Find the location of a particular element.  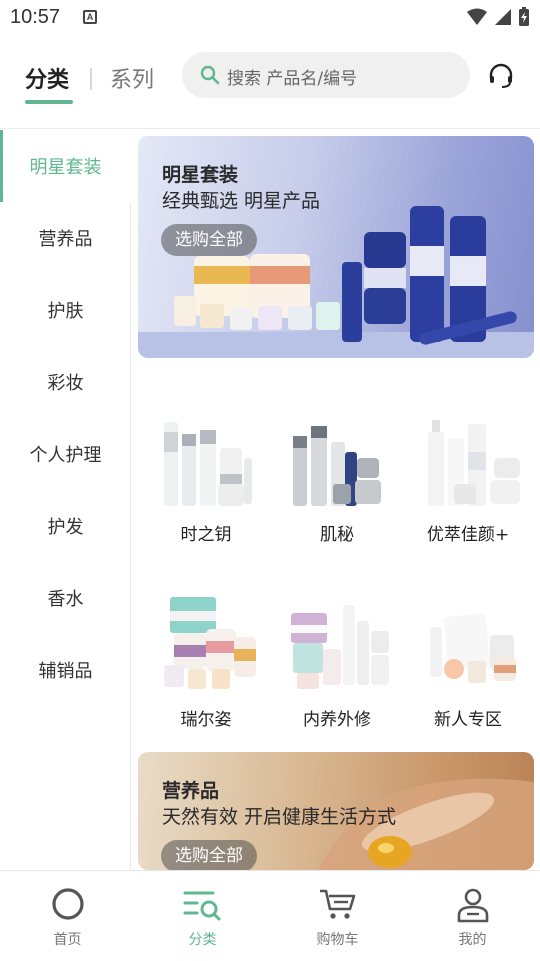

product-name: 瑞尔姿 is located at coordinates (206, 720).